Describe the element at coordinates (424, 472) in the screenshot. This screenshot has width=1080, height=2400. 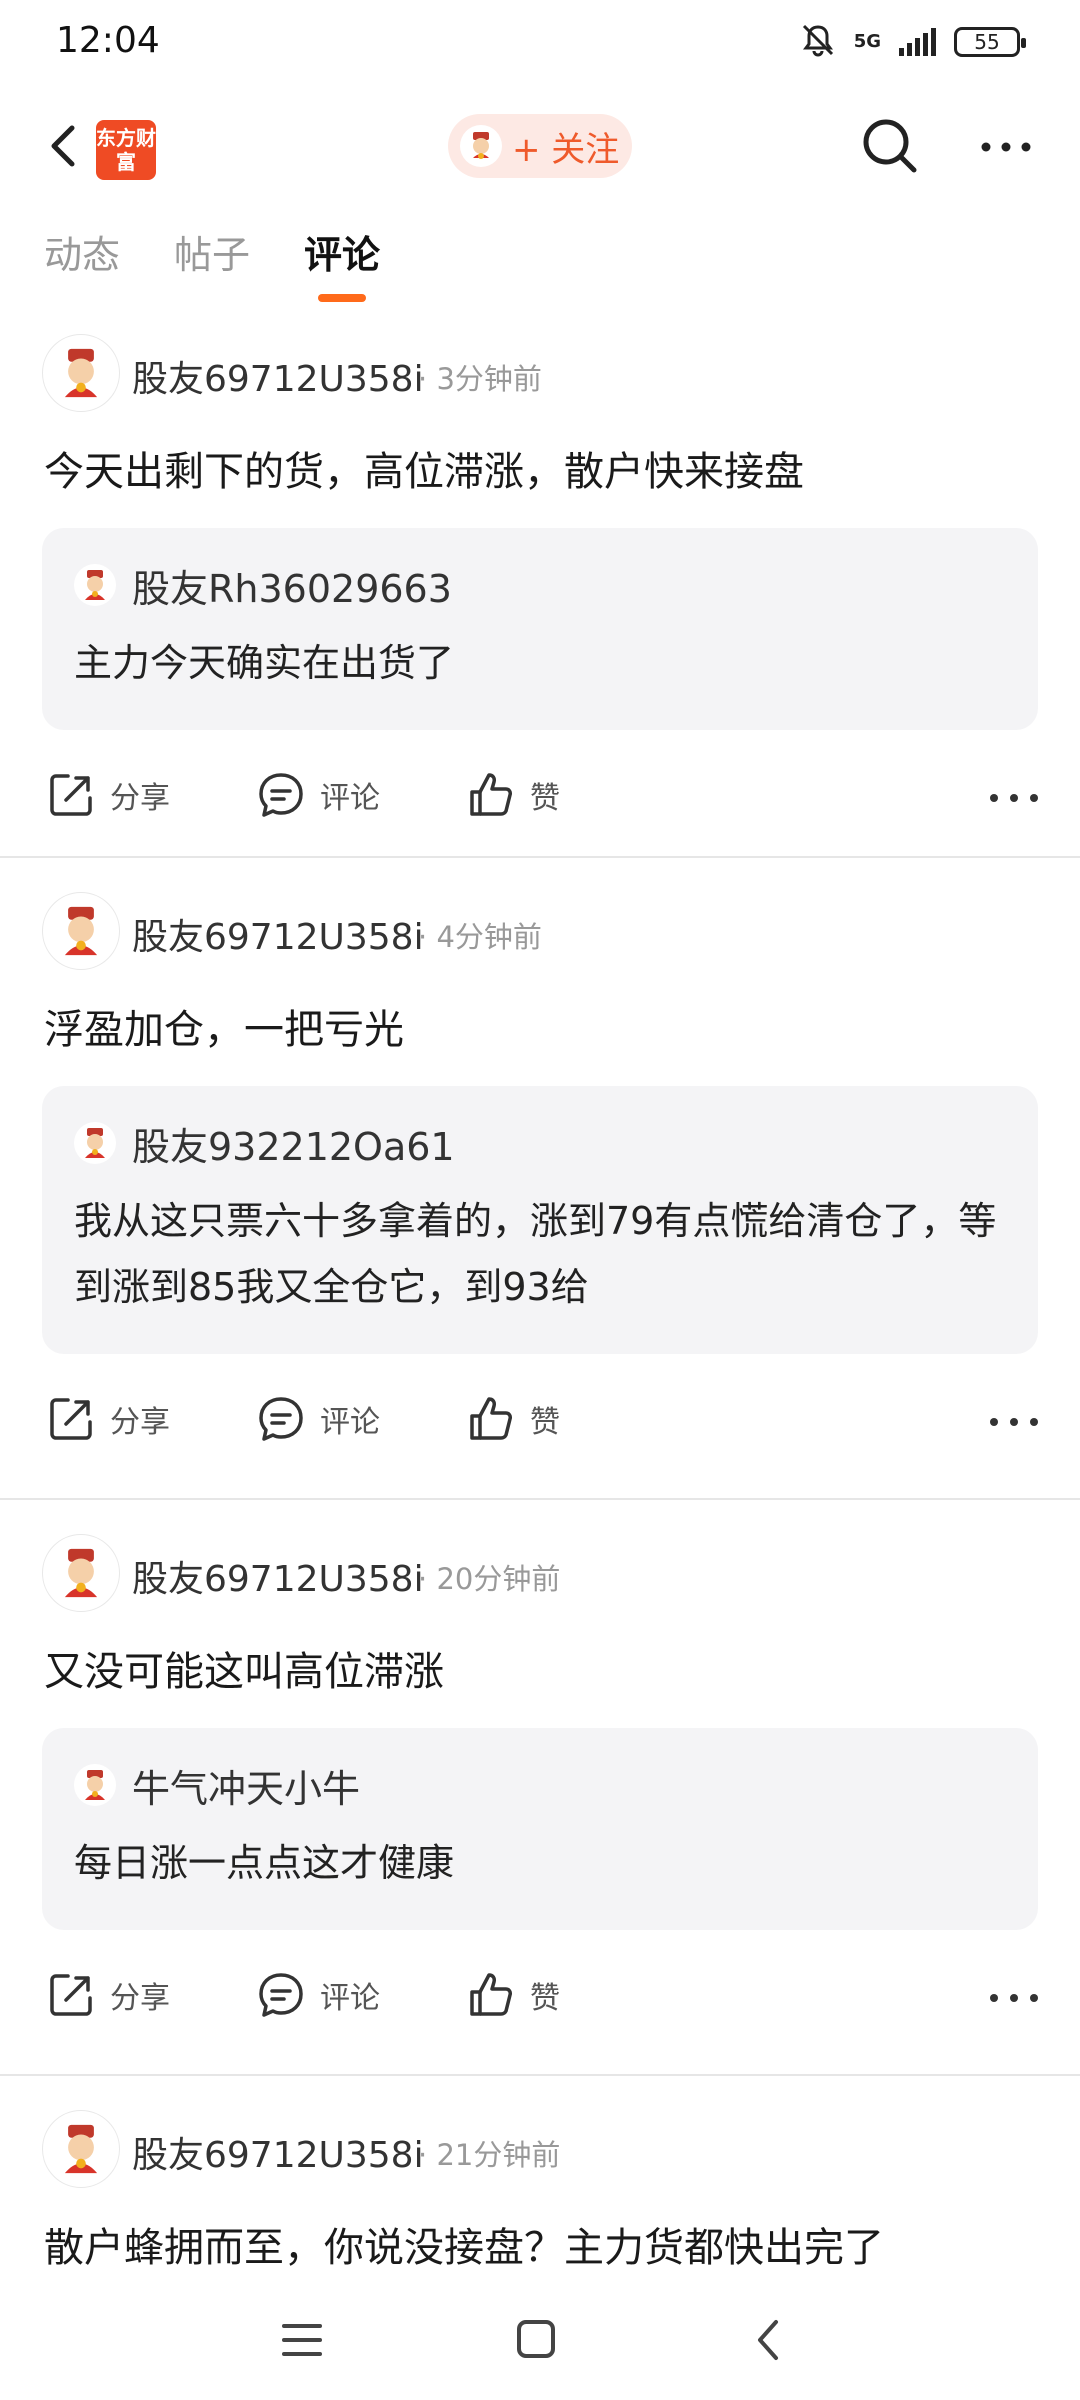
I see `comment-text: 今天出剩下的货，高位滞涨，散户快来接盘` at that location.